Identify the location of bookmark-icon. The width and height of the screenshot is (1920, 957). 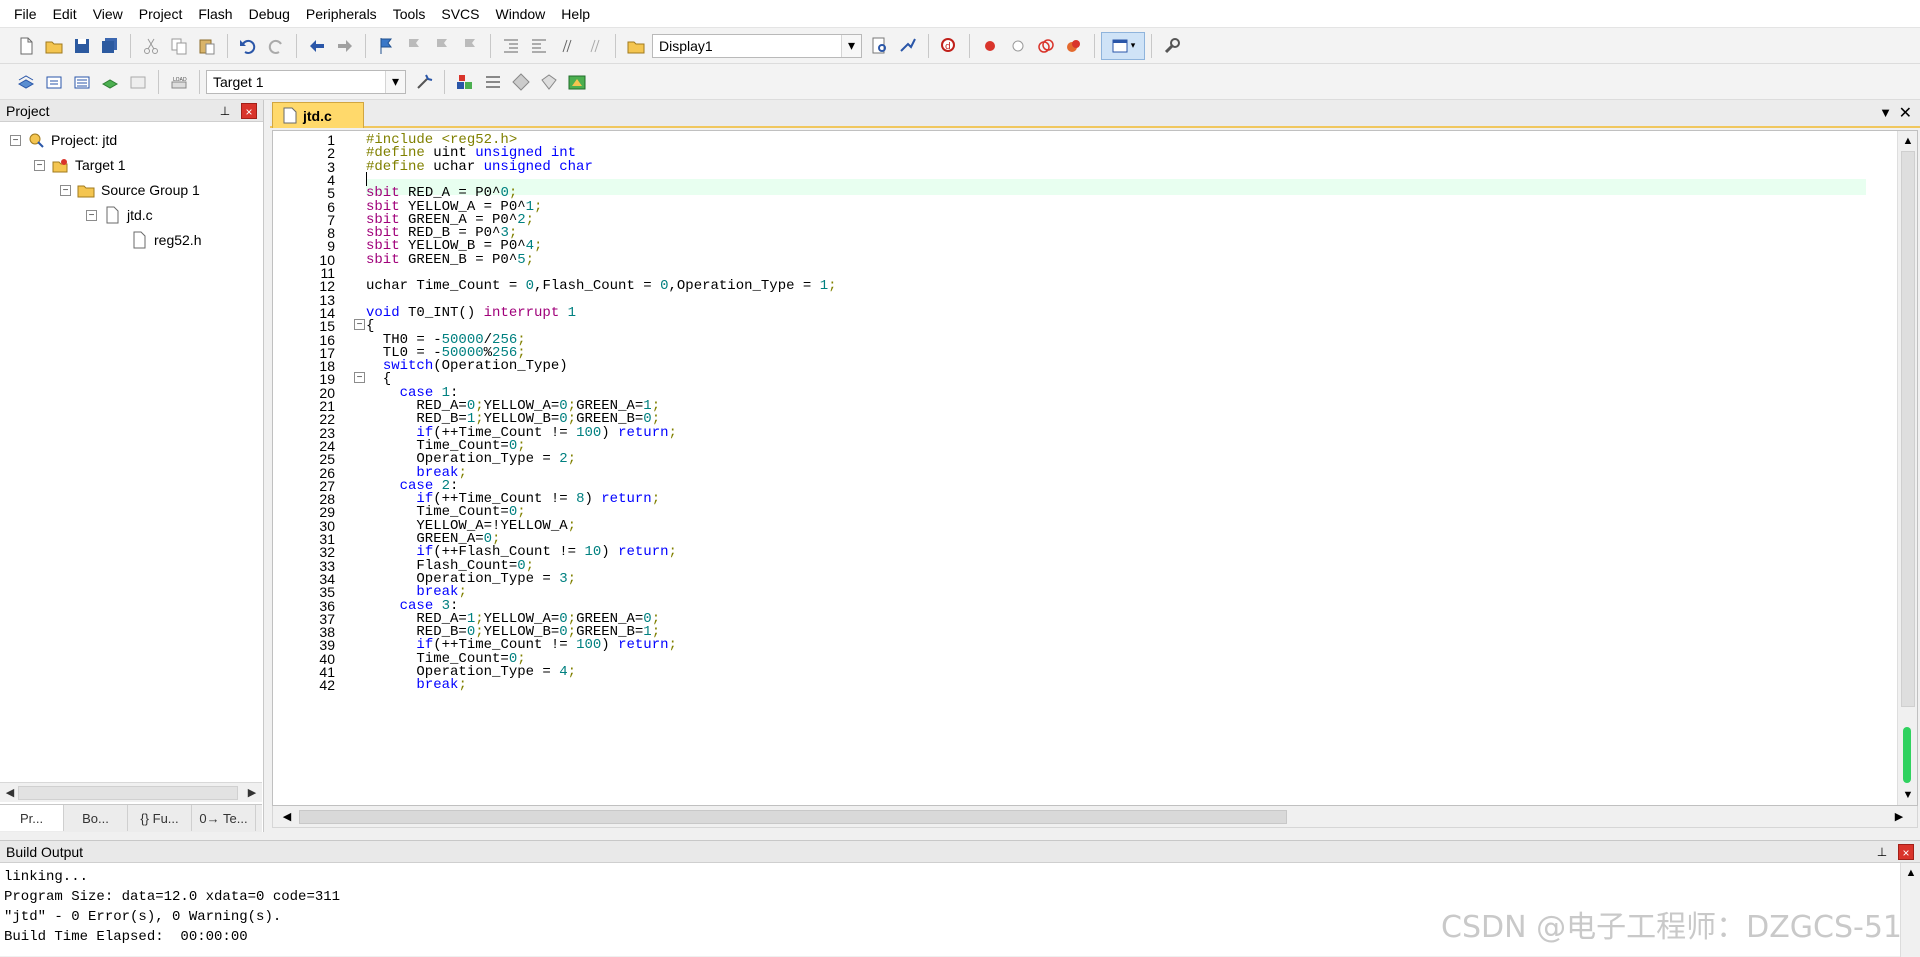
(386, 46).